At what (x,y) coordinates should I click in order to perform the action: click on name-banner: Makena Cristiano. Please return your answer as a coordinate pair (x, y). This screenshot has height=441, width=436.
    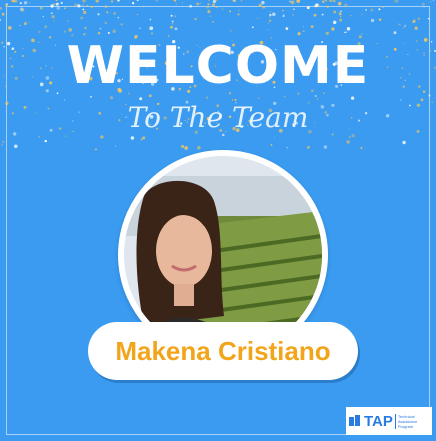
    Looking at the image, I should click on (223, 351).